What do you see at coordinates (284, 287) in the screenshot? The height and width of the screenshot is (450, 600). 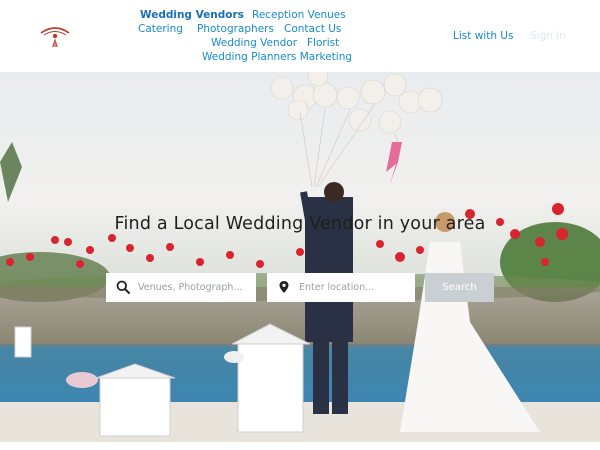 I see `map-pin-icon` at bounding box center [284, 287].